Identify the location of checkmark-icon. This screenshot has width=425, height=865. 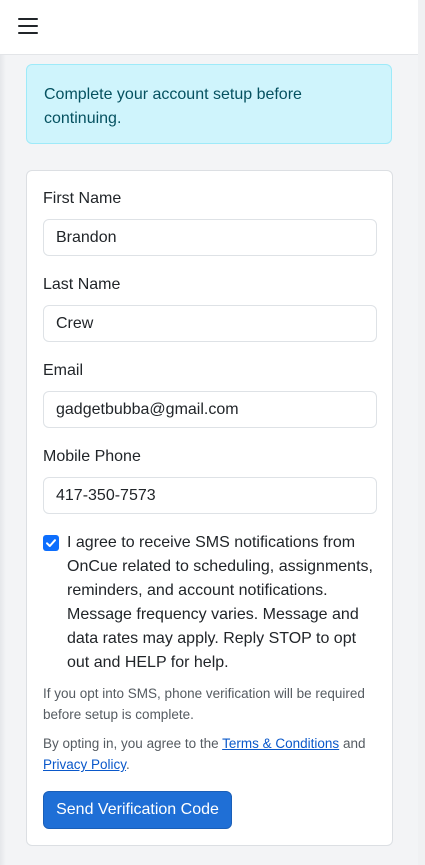
(51, 543).